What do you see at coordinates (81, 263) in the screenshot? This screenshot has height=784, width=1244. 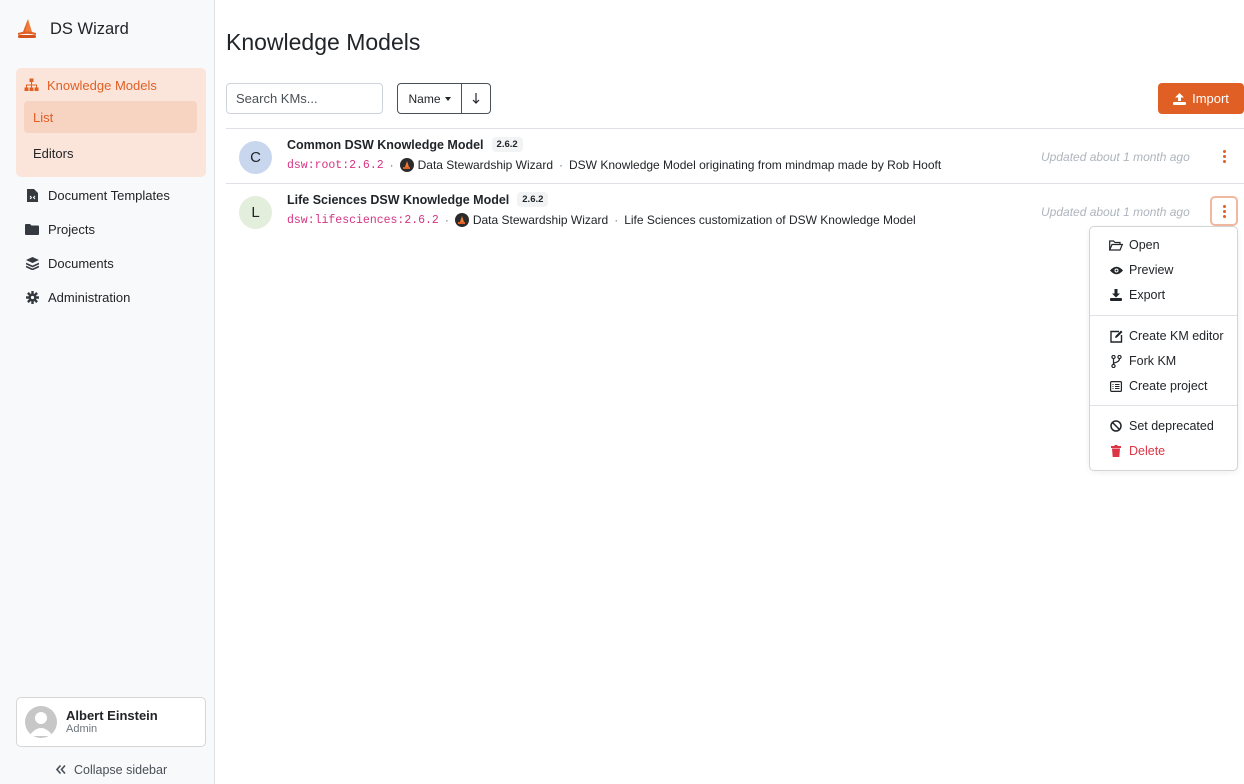 I see `sidebar-item-label: Documents` at bounding box center [81, 263].